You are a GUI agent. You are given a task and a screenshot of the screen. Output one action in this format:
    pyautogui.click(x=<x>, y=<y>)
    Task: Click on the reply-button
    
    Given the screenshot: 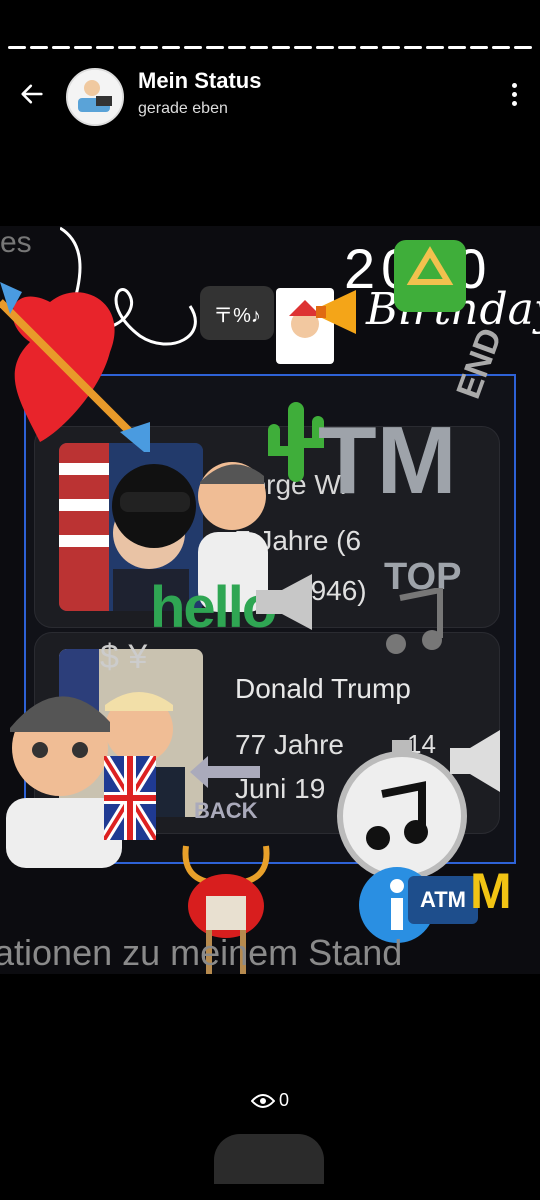 What is the action you would take?
    pyautogui.click(x=269, y=1159)
    